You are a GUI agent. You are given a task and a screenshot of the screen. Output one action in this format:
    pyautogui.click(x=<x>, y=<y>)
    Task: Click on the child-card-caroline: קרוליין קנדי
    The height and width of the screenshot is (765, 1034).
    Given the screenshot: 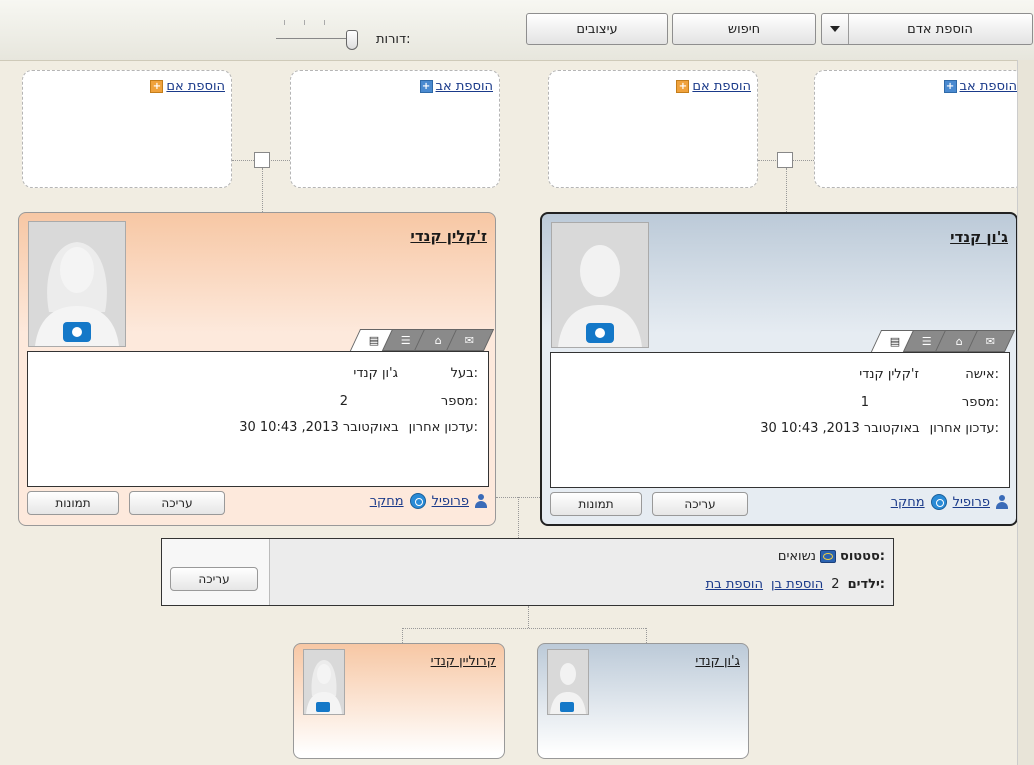 What is the action you would take?
    pyautogui.click(x=399, y=701)
    